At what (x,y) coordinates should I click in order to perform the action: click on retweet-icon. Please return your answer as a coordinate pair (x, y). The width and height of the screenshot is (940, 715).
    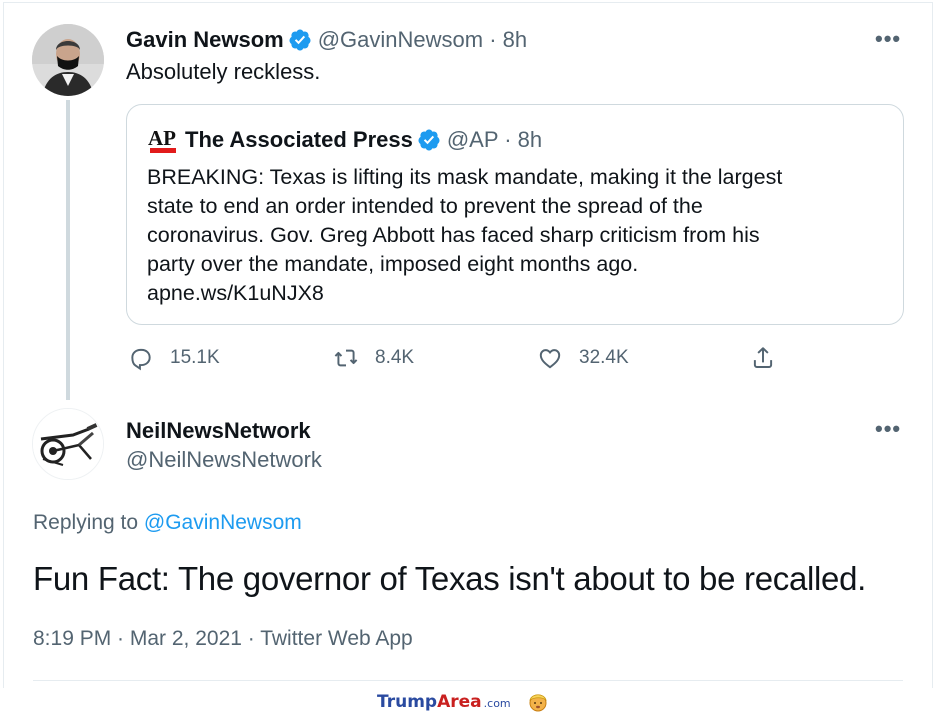
    Looking at the image, I should click on (346, 358).